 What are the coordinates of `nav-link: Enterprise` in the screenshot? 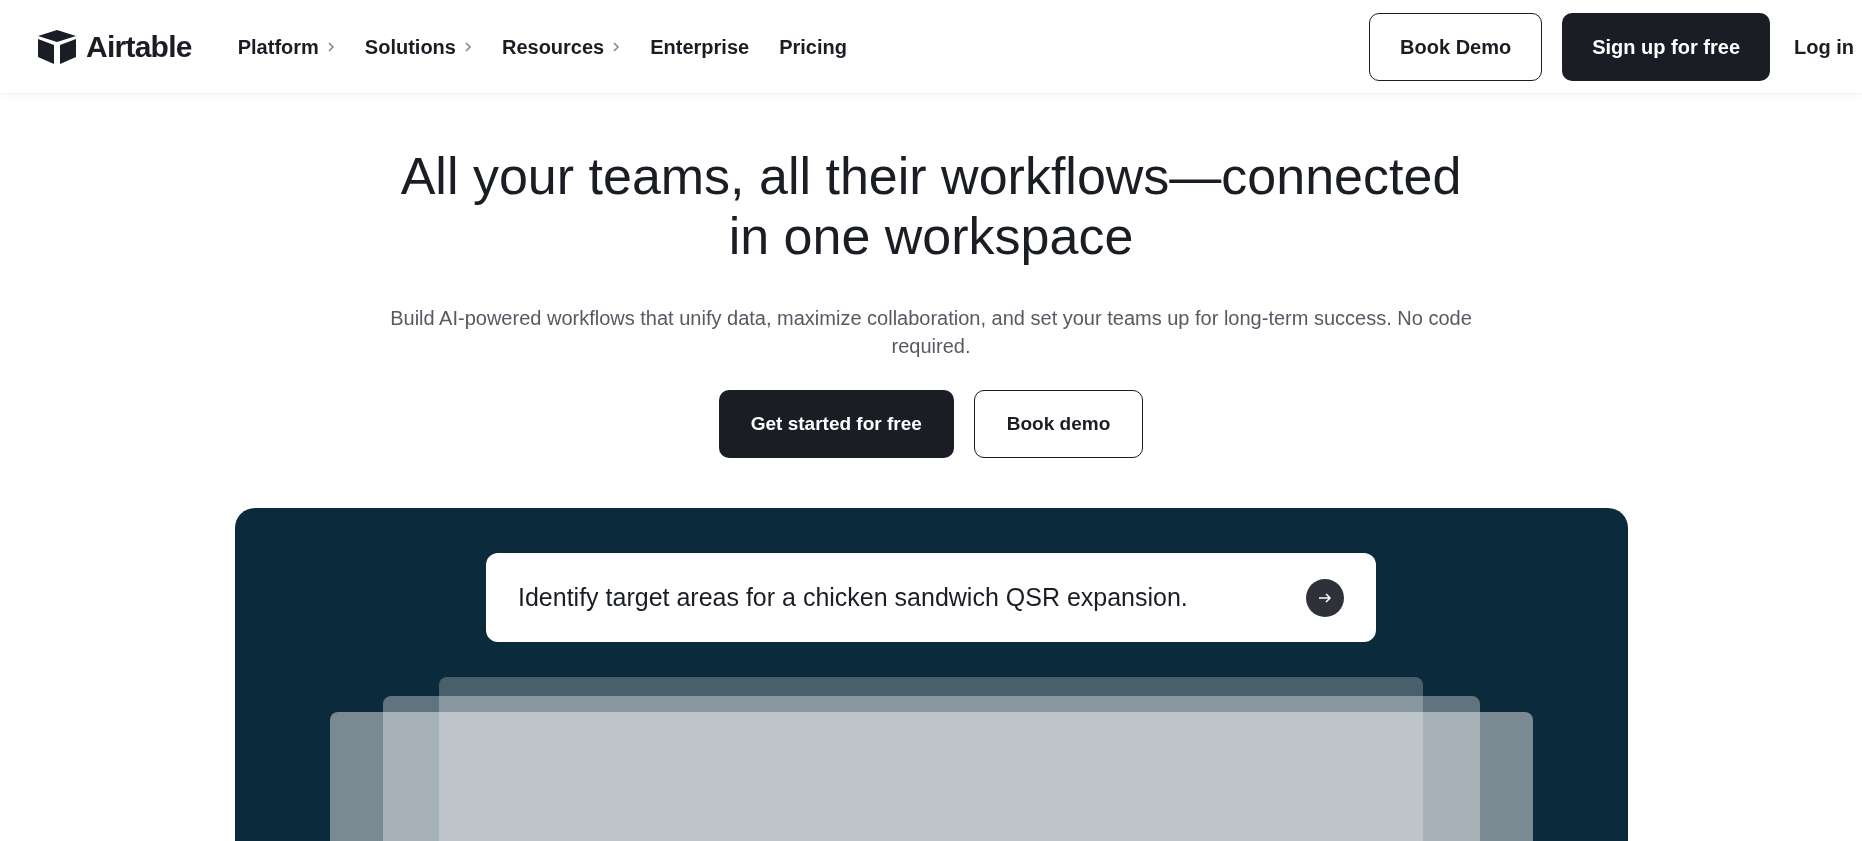 It's located at (700, 46).